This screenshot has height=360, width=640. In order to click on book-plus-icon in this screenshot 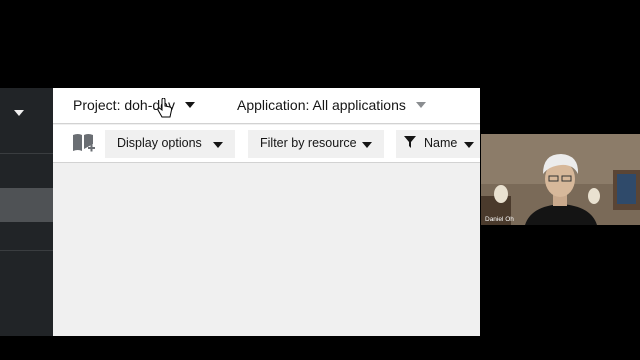, I will do `click(84, 144)`.